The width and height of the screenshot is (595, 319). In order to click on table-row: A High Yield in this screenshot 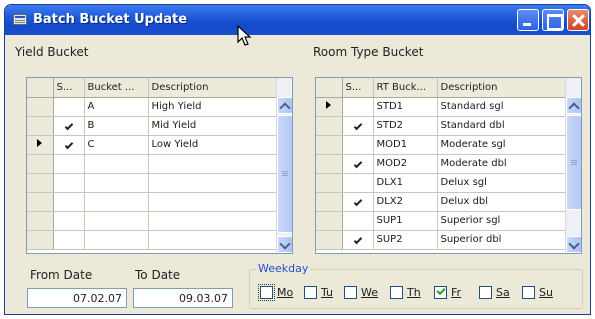, I will do `click(153, 107)`.